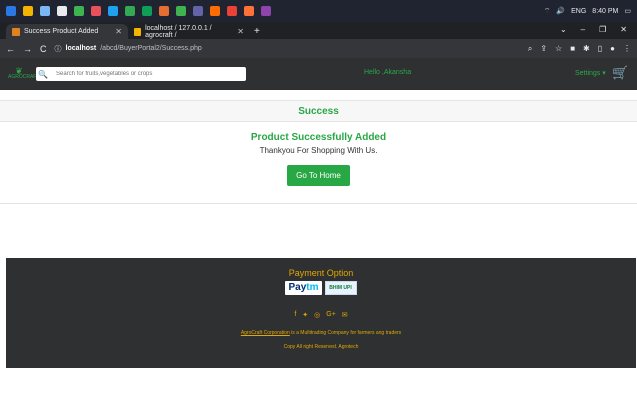 This screenshot has width=637, height=409. What do you see at coordinates (43, 49) in the screenshot?
I see `reload-icon: C` at bounding box center [43, 49].